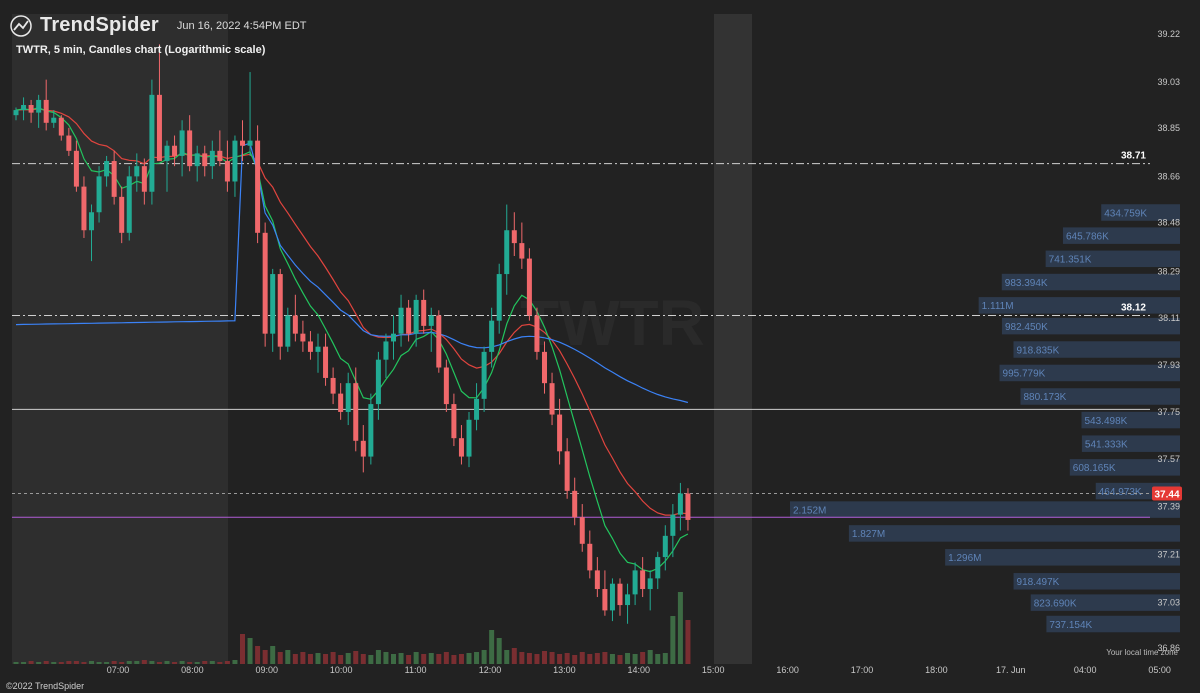 The height and width of the screenshot is (693, 1200). What do you see at coordinates (564, 670) in the screenshot?
I see `x-tick-label: 13:00` at bounding box center [564, 670].